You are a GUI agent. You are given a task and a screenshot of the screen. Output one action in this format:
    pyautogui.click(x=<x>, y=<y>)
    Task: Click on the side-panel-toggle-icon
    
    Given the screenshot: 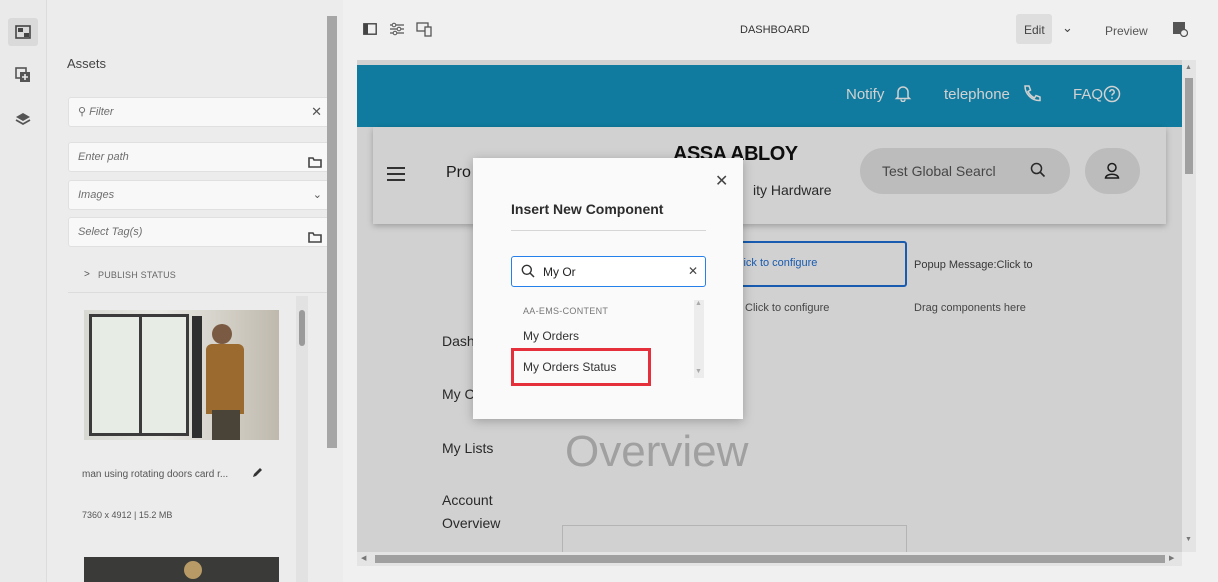 What is the action you would take?
    pyautogui.click(x=370, y=30)
    